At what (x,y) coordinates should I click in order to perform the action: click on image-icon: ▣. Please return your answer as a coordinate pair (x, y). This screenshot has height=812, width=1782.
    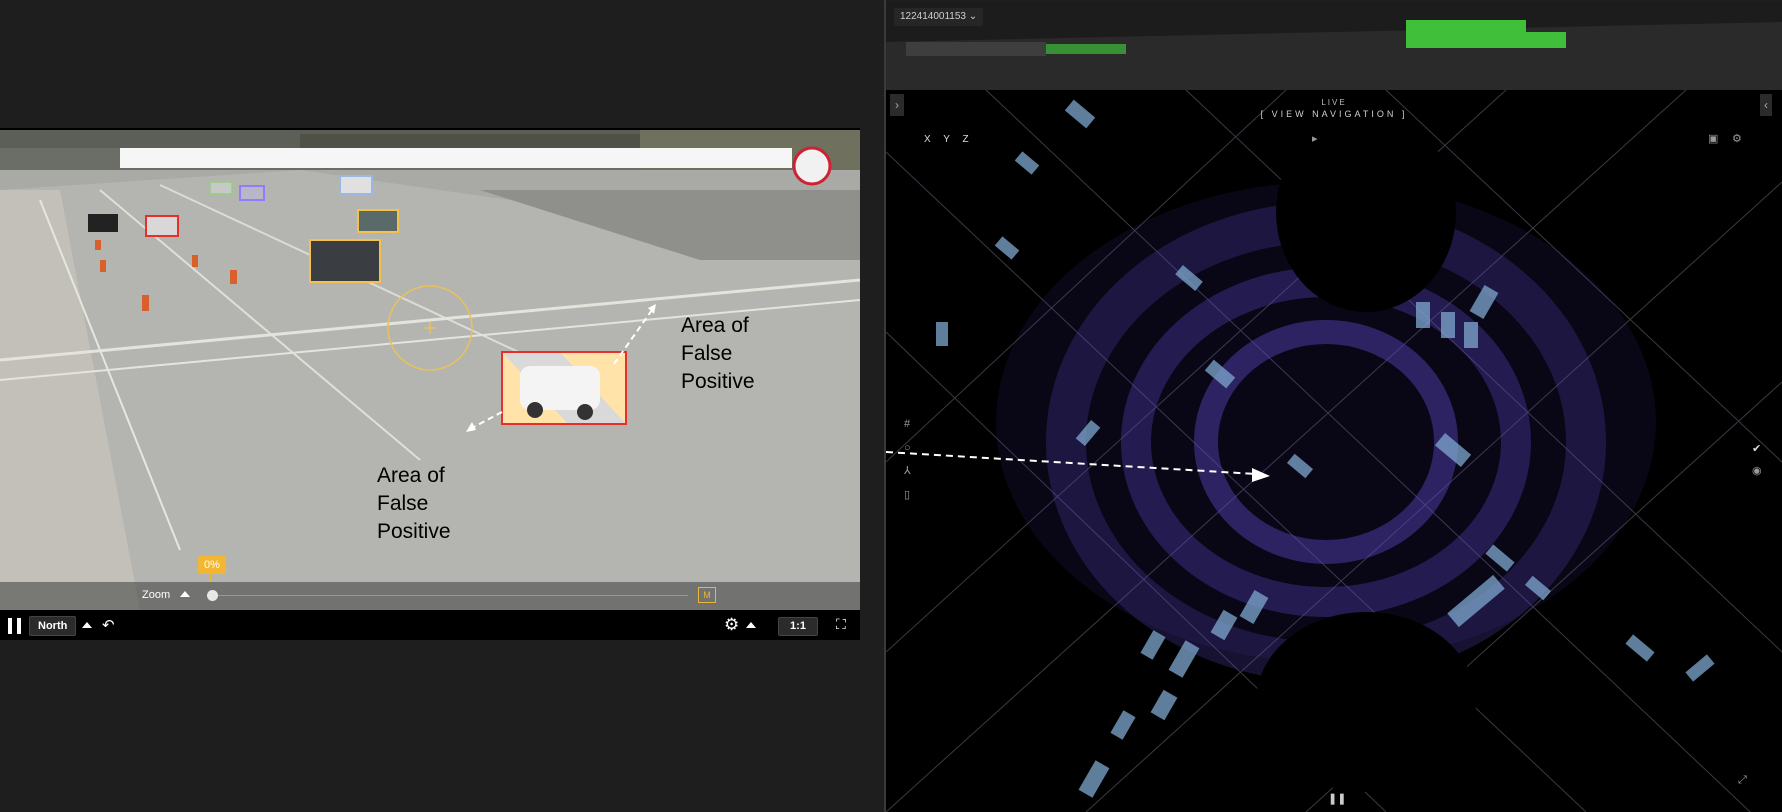
    Looking at the image, I should click on (1713, 138).